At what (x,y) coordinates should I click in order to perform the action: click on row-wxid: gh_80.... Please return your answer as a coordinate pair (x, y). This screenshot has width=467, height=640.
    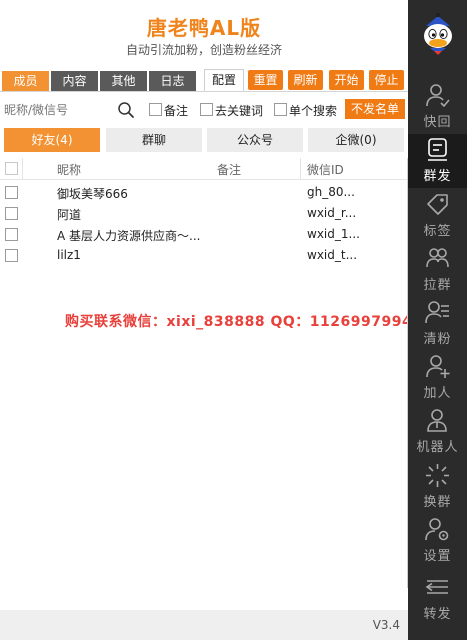
    Looking at the image, I should click on (331, 192).